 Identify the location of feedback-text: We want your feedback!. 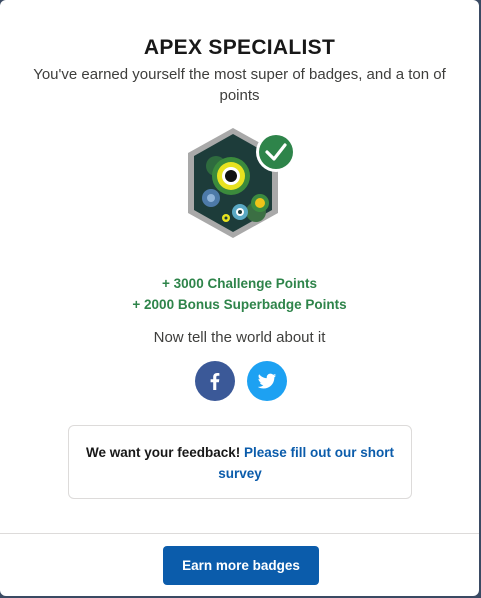
(164, 452).